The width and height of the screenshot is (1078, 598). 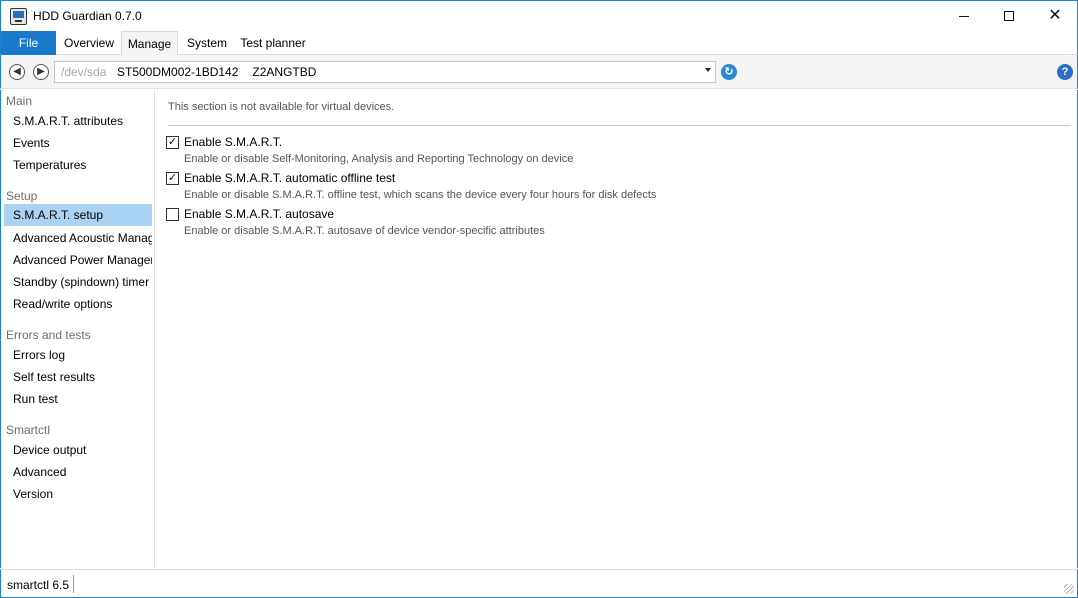 I want to click on option-label: Enable S.M.A.R.T. autosave, so click(x=259, y=214).